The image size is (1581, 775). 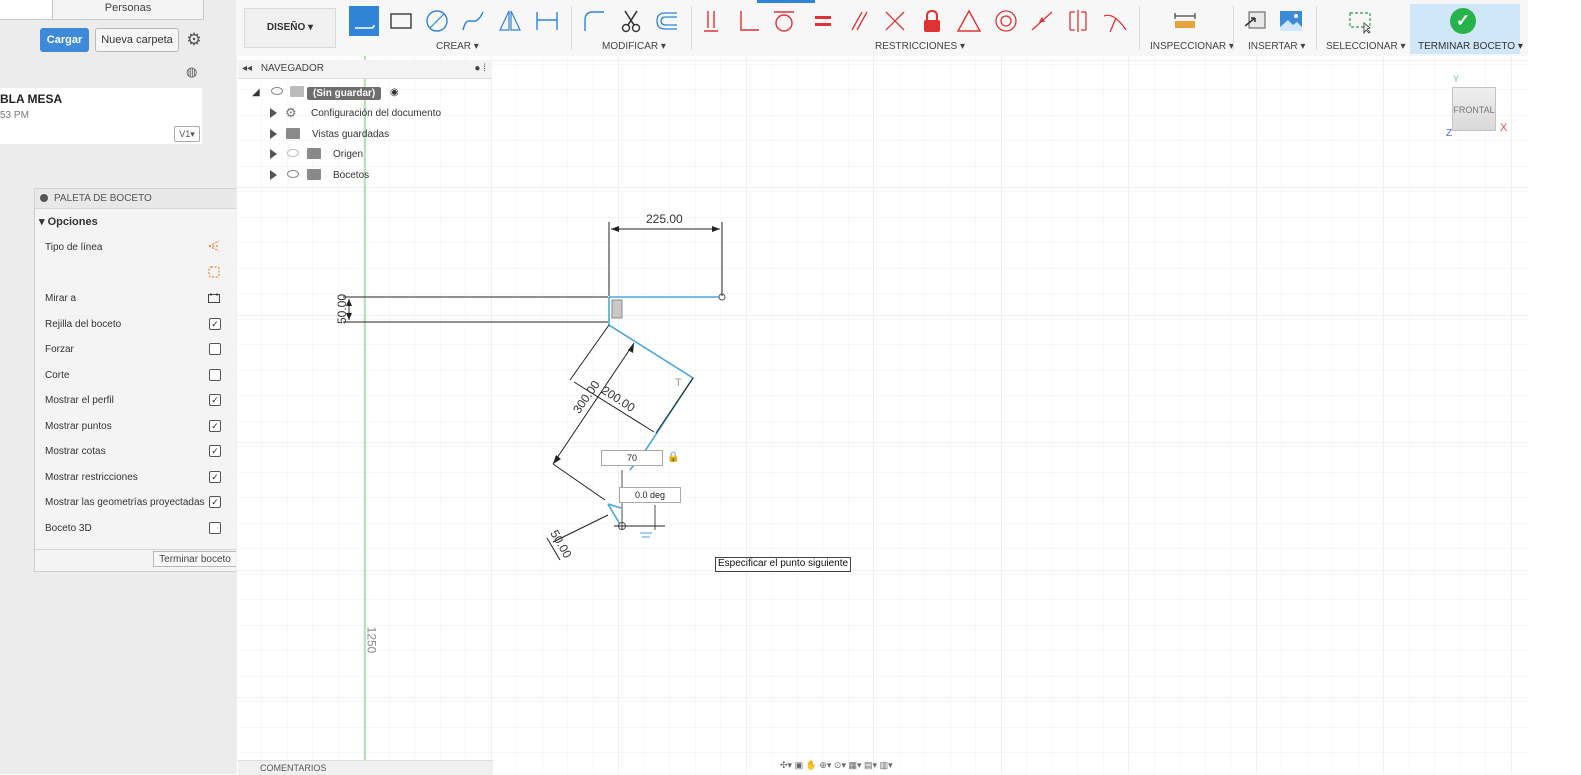 What do you see at coordinates (1449, 133) in the screenshot?
I see `viewcube-axis-z: Z` at bounding box center [1449, 133].